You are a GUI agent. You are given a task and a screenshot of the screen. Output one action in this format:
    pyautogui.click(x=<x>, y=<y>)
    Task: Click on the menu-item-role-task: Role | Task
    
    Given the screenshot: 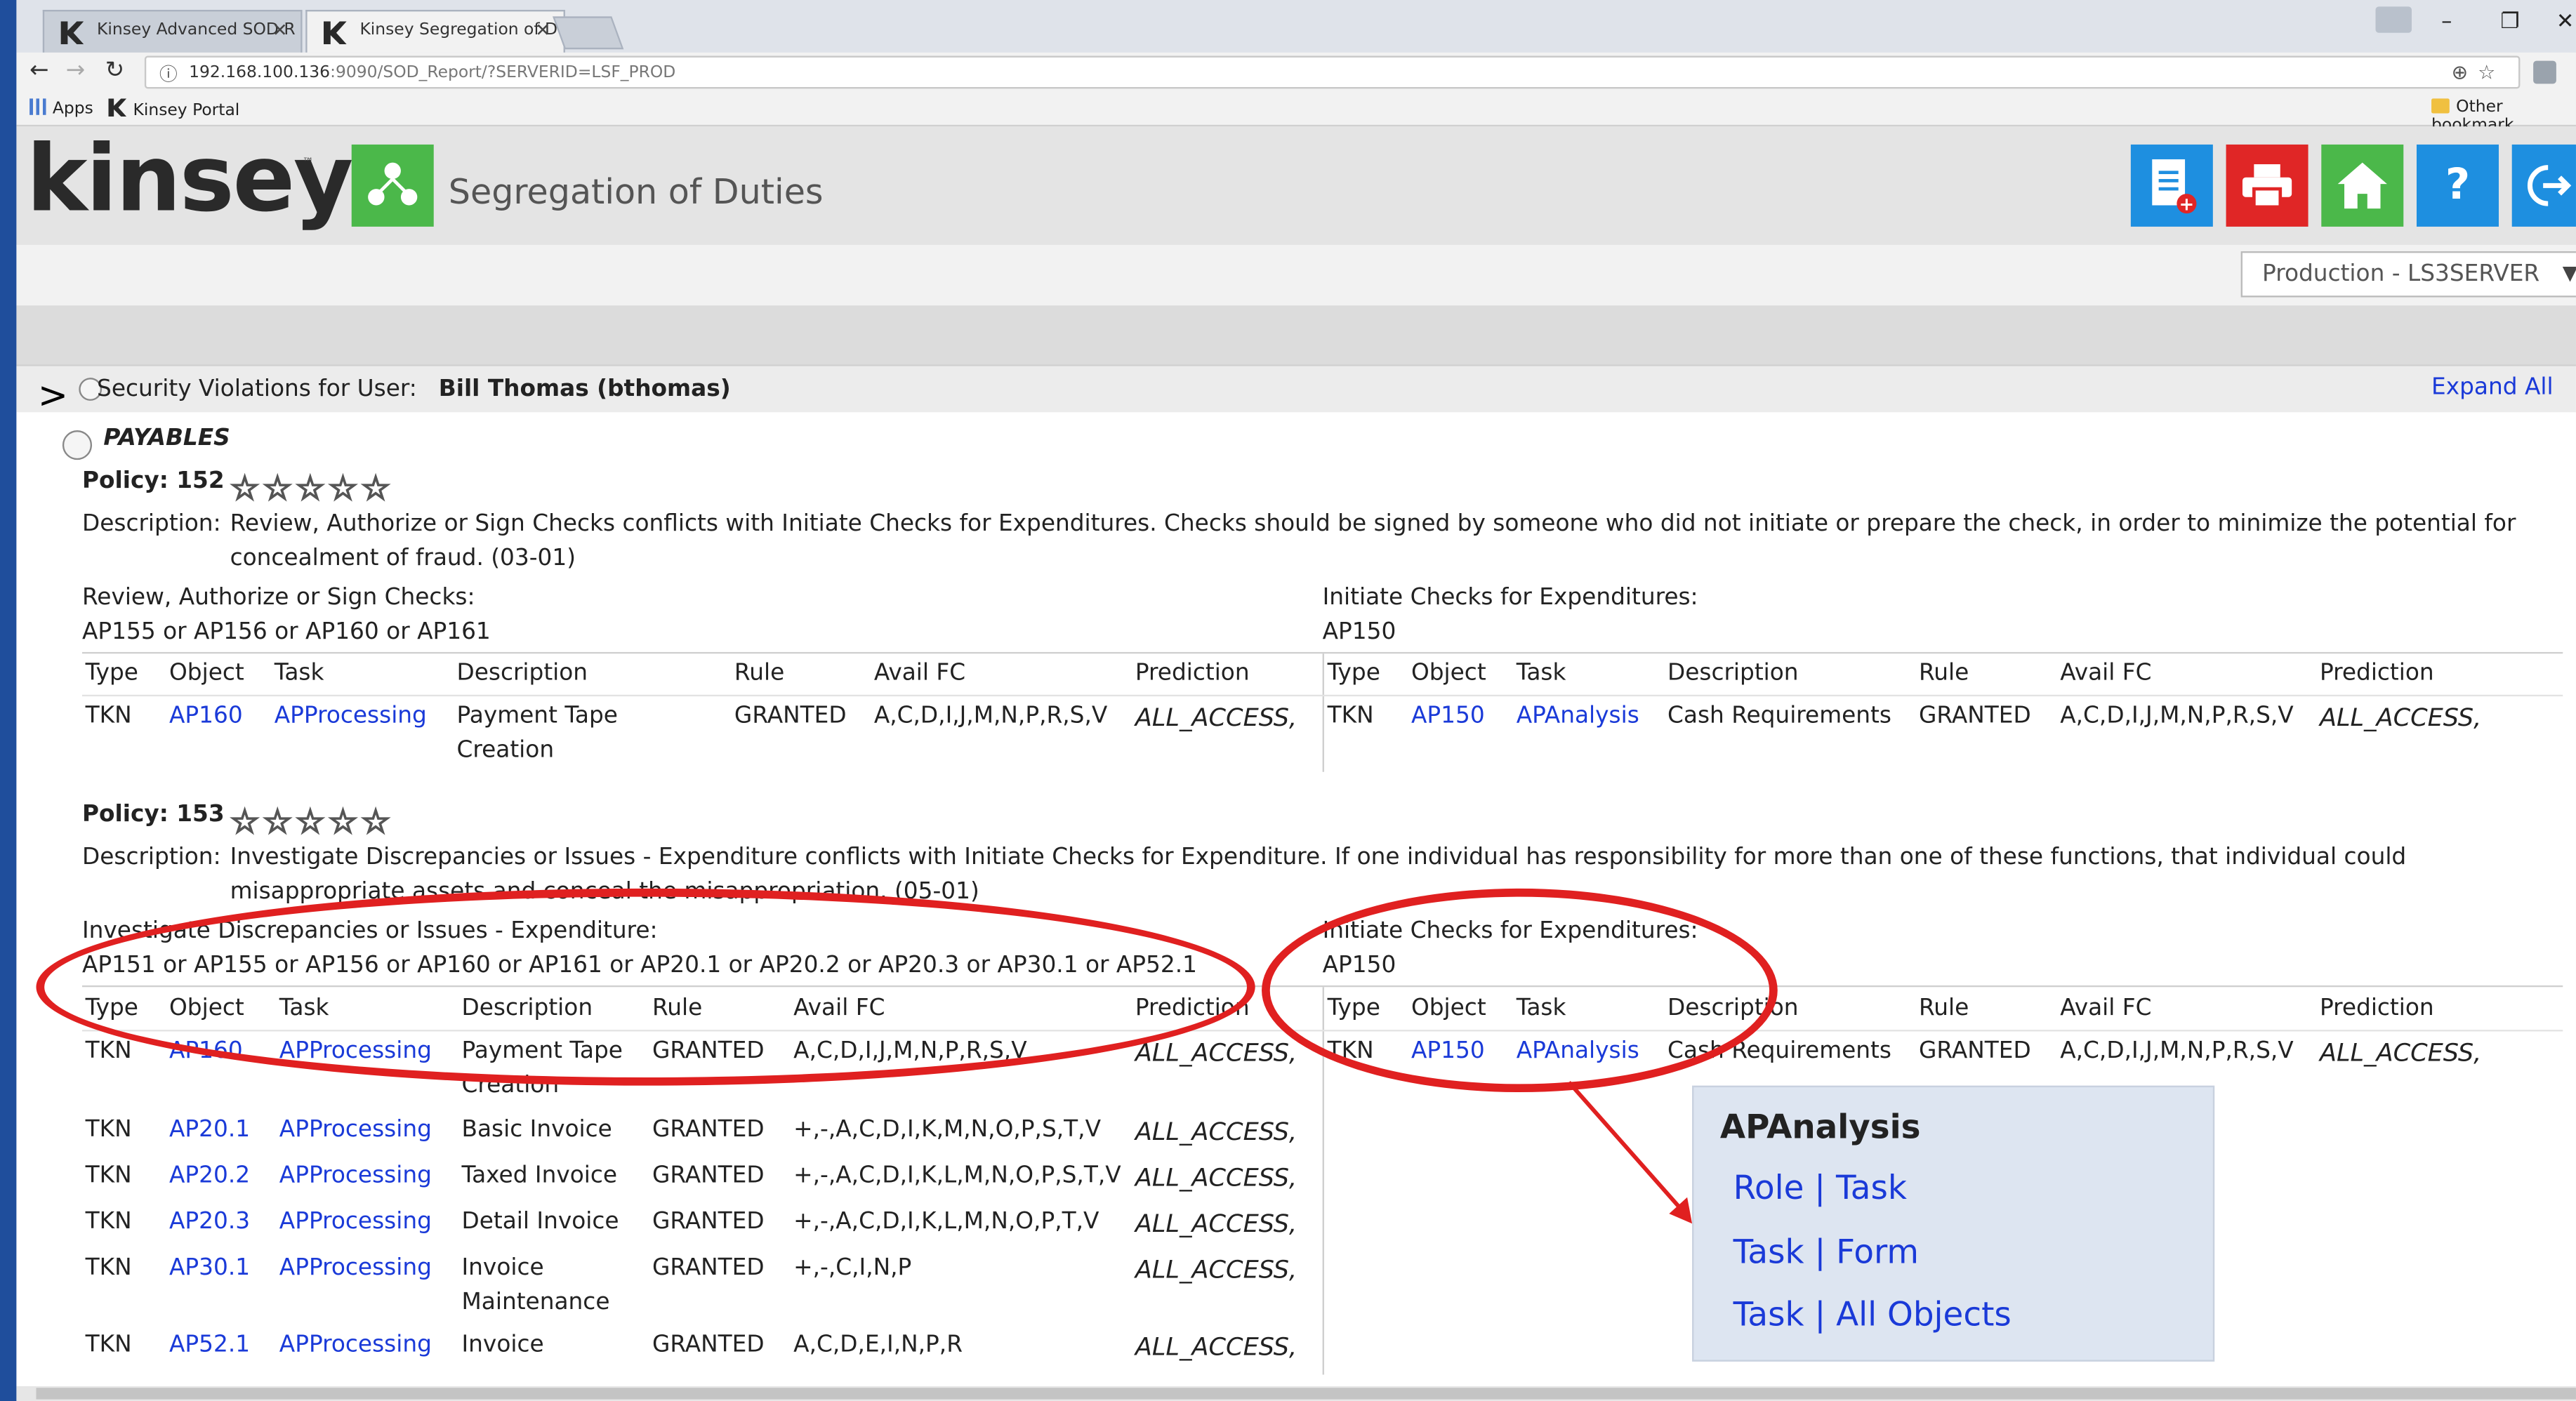 What is the action you would take?
    pyautogui.click(x=1820, y=1187)
    